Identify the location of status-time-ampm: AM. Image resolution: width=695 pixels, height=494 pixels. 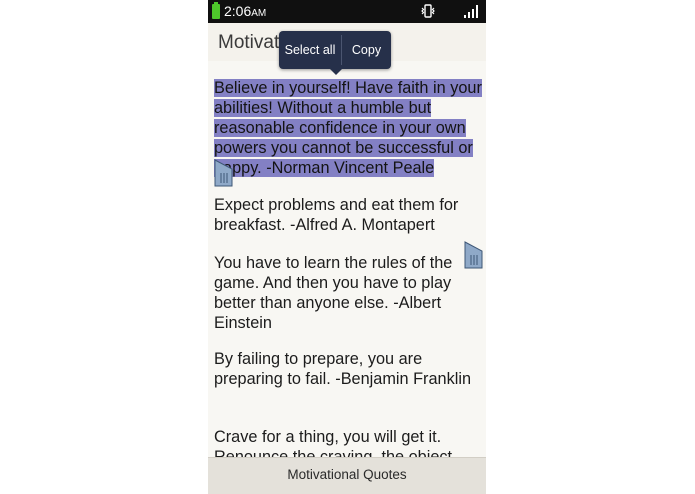
(259, 13).